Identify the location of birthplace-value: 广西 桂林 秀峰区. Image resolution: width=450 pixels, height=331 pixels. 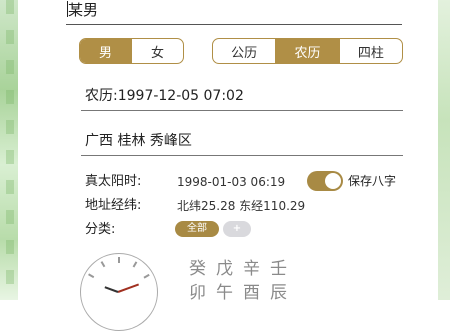
(138, 141).